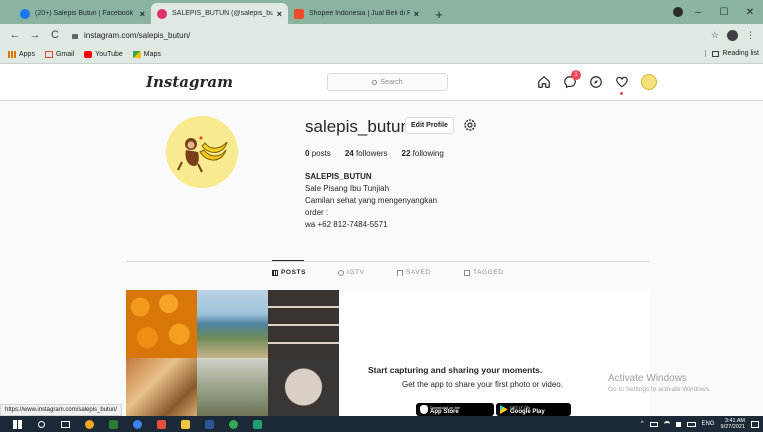 This screenshot has height=432, width=763. I want to click on wifi-icon, so click(666, 424).